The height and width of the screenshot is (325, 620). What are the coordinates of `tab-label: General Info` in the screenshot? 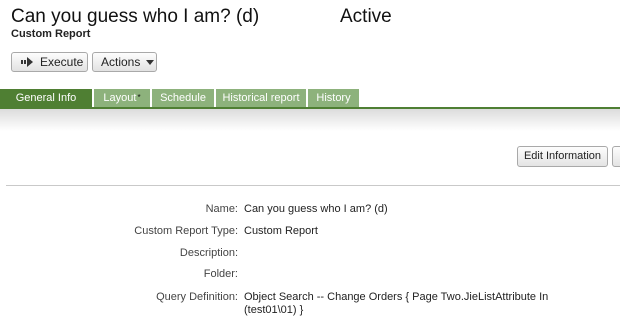 It's located at (46, 98).